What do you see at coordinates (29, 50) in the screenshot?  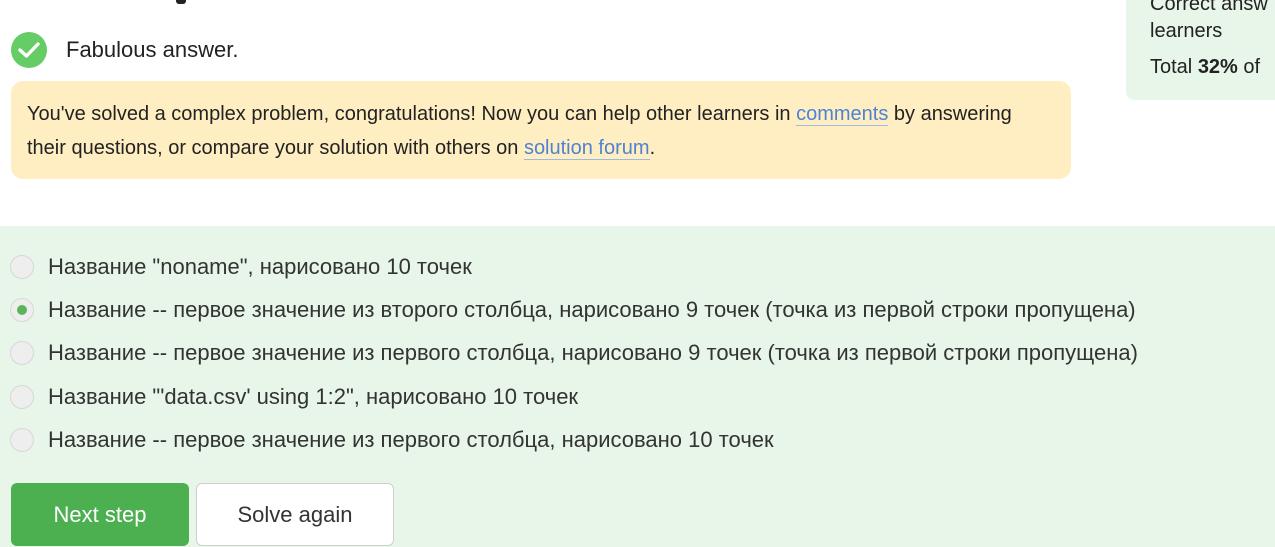 I see `checkmark-icon` at bounding box center [29, 50].